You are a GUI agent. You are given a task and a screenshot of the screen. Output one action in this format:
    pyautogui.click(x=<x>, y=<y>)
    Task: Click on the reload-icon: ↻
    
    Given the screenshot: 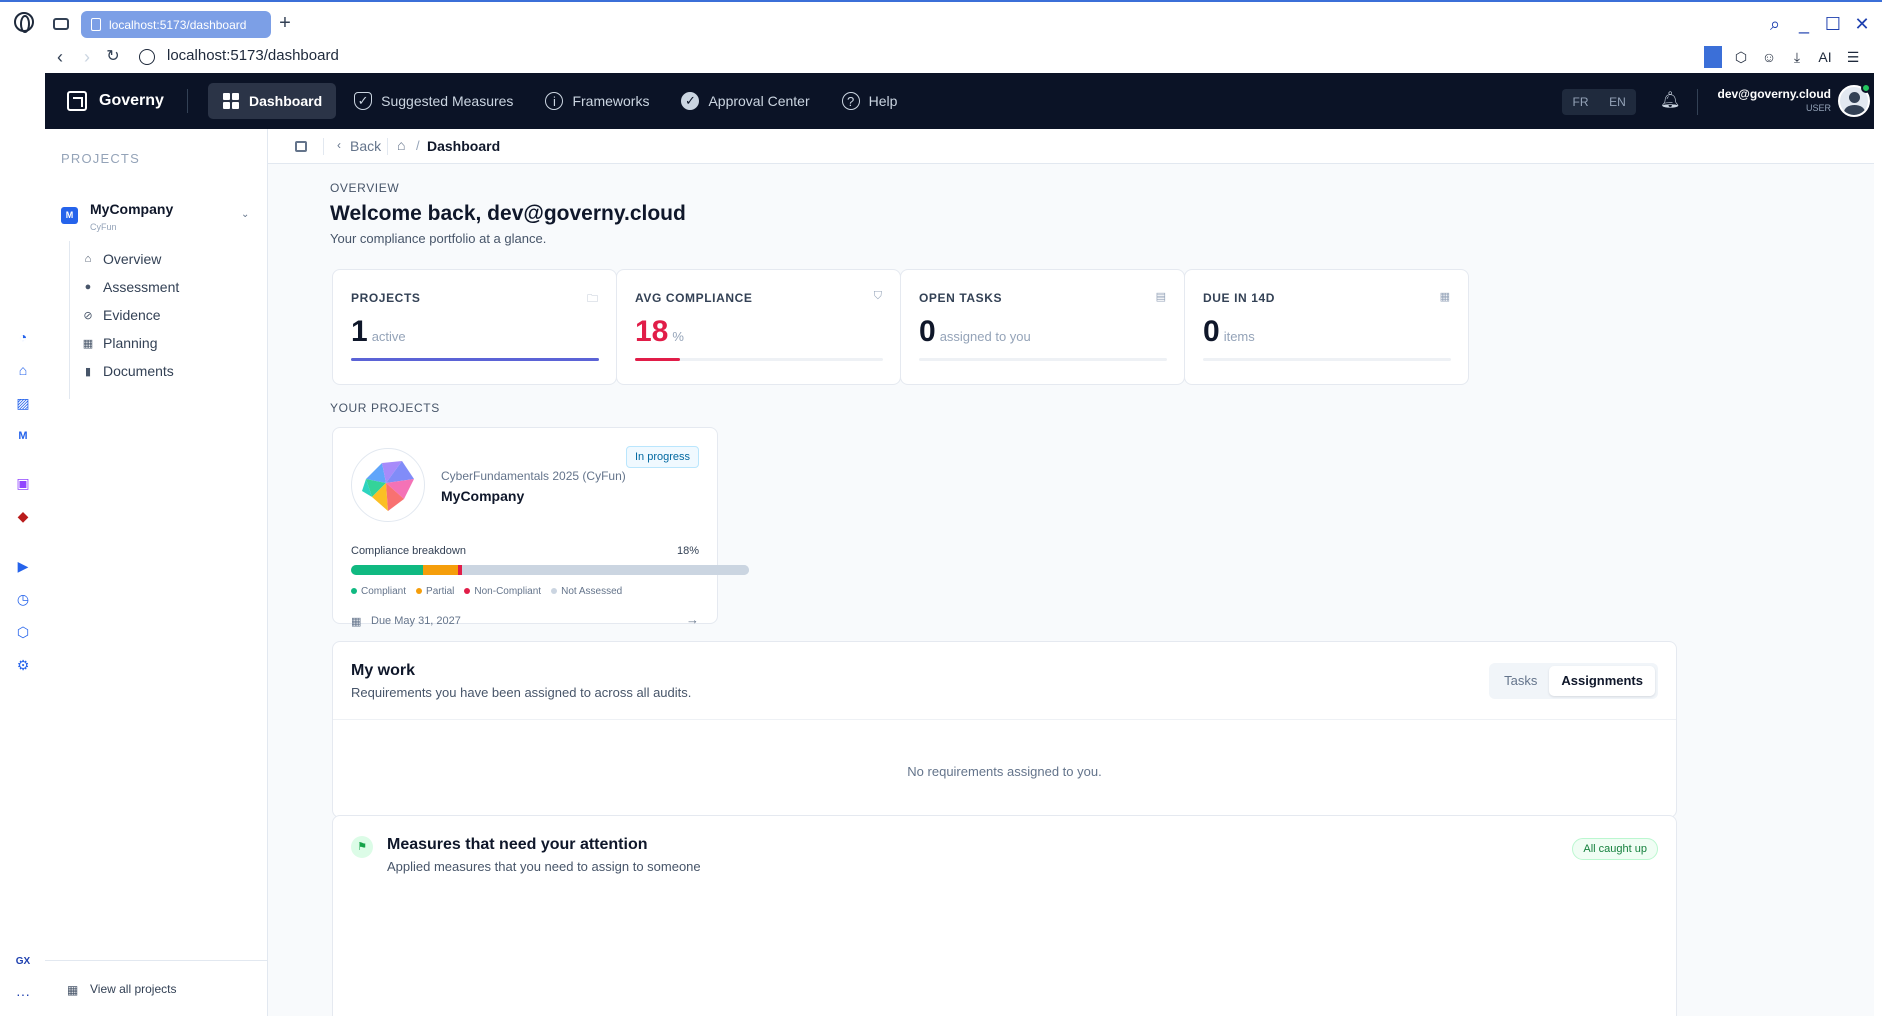 What is the action you would take?
    pyautogui.click(x=113, y=57)
    